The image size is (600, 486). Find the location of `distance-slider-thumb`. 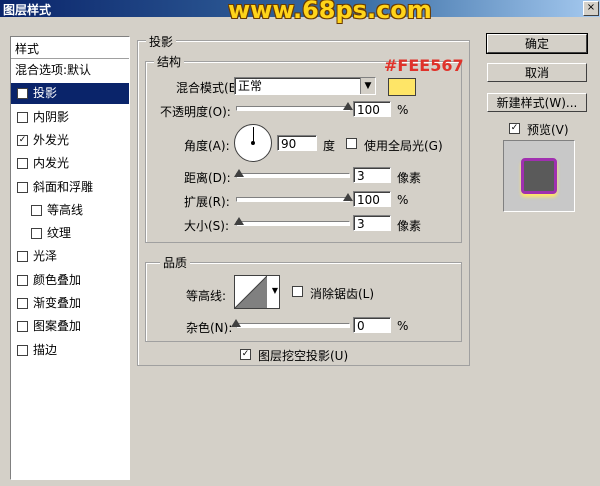

distance-slider-thumb is located at coordinates (239, 173).